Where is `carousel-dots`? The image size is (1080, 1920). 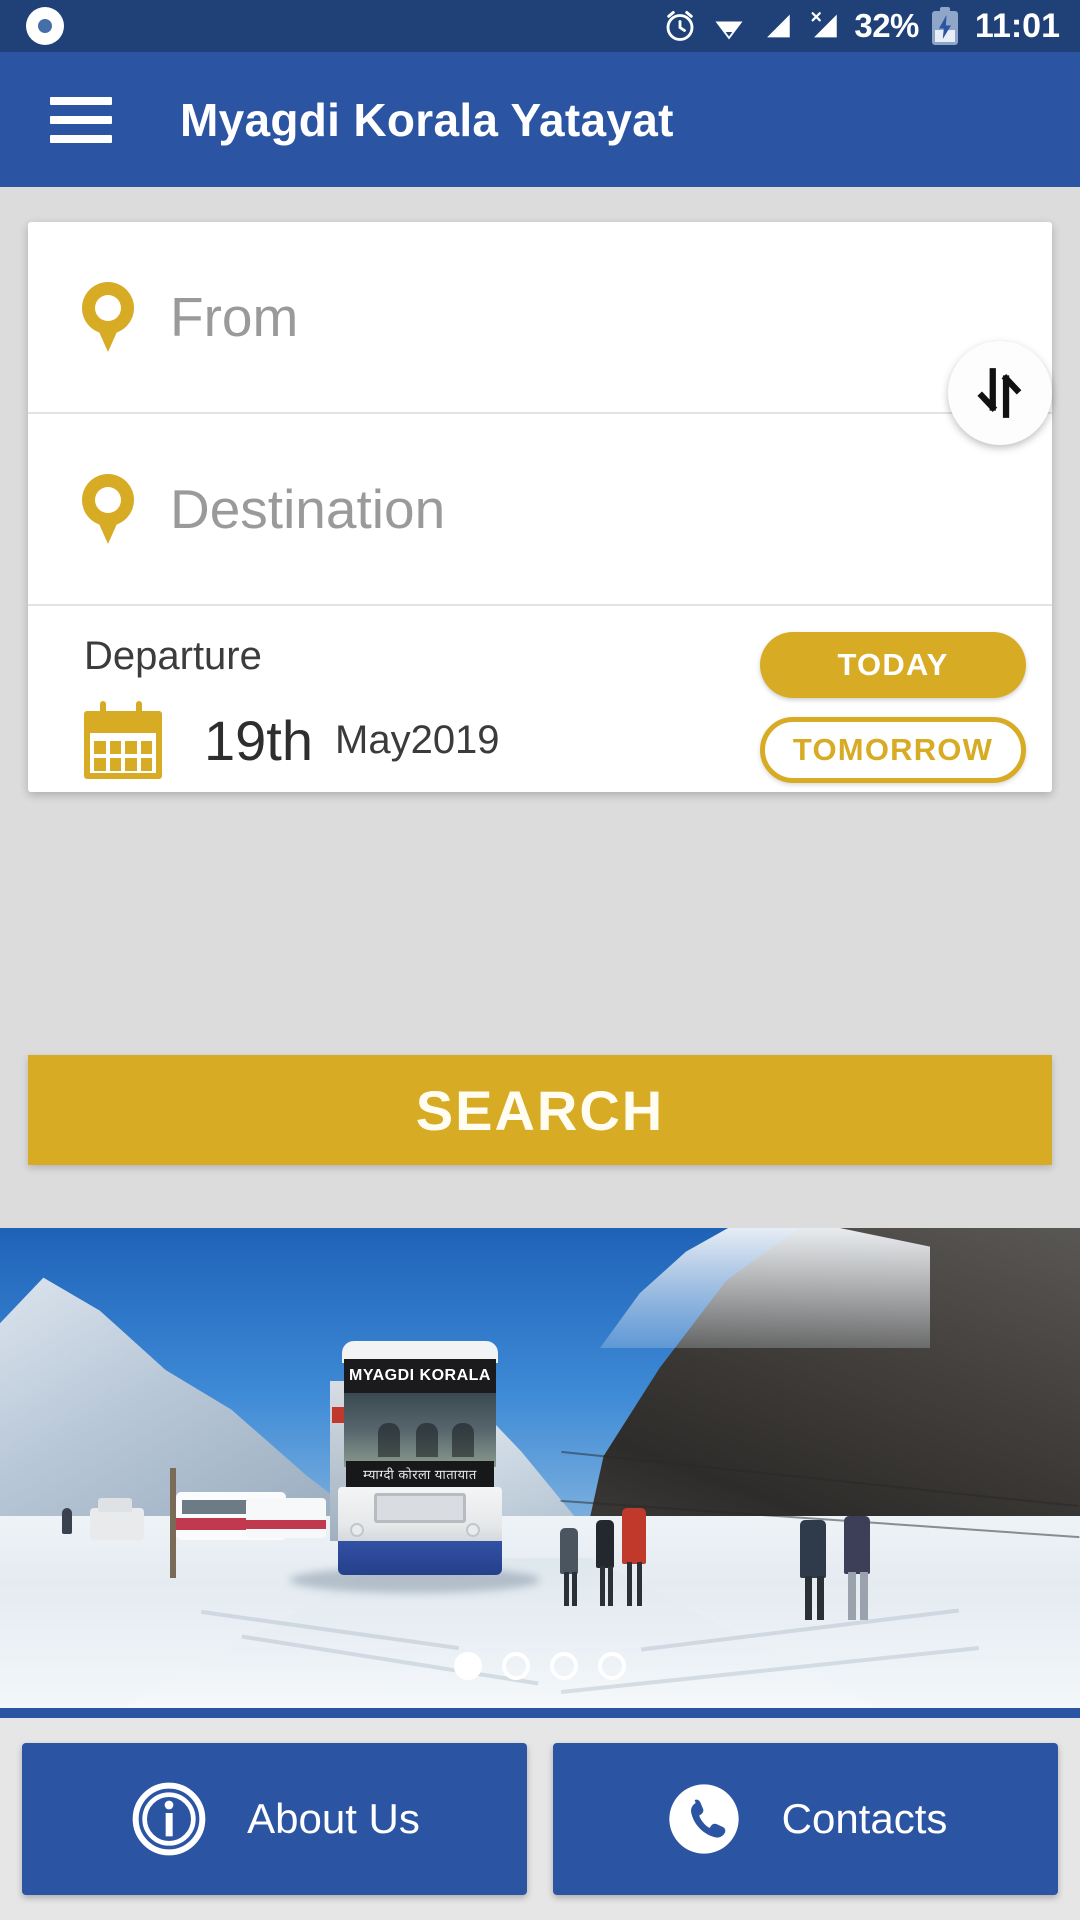 carousel-dots is located at coordinates (540, 1666).